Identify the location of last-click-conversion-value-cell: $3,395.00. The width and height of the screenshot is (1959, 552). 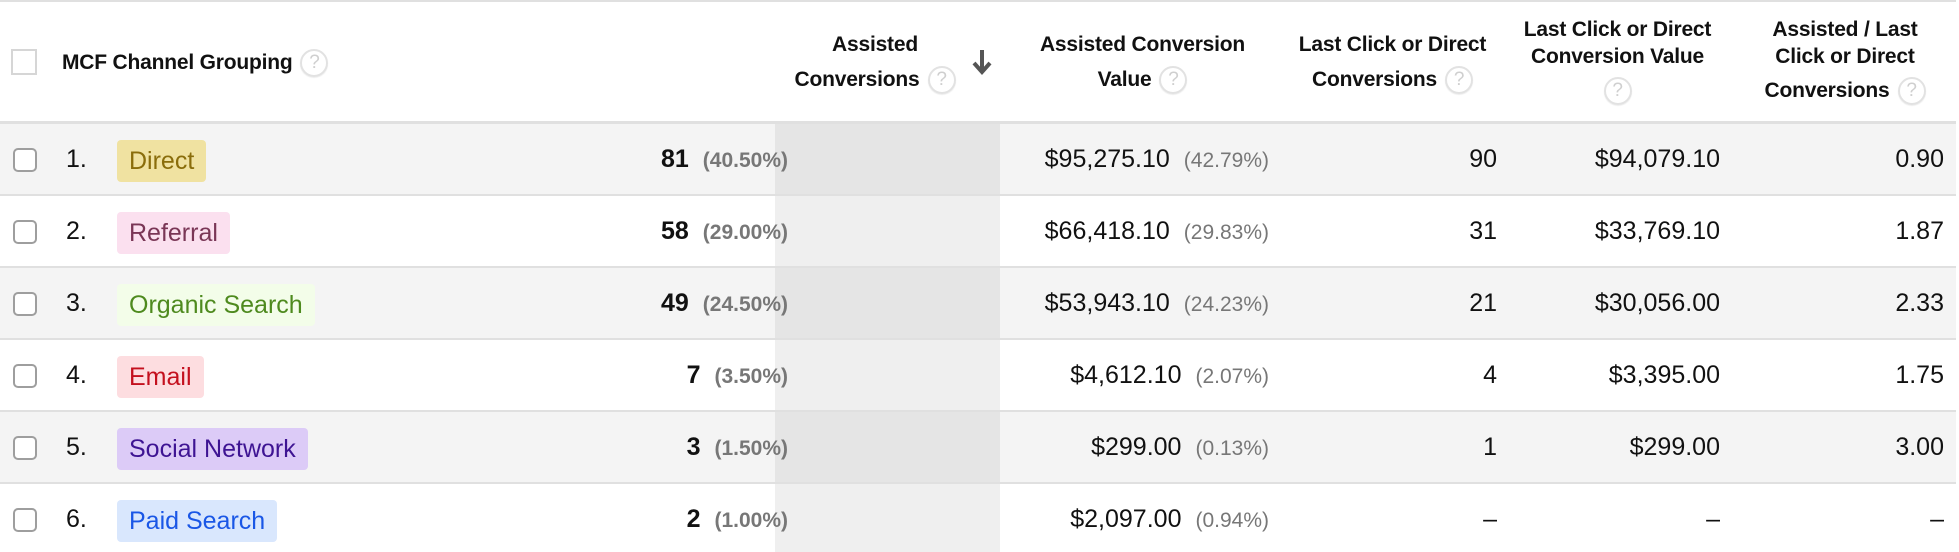
(1664, 375).